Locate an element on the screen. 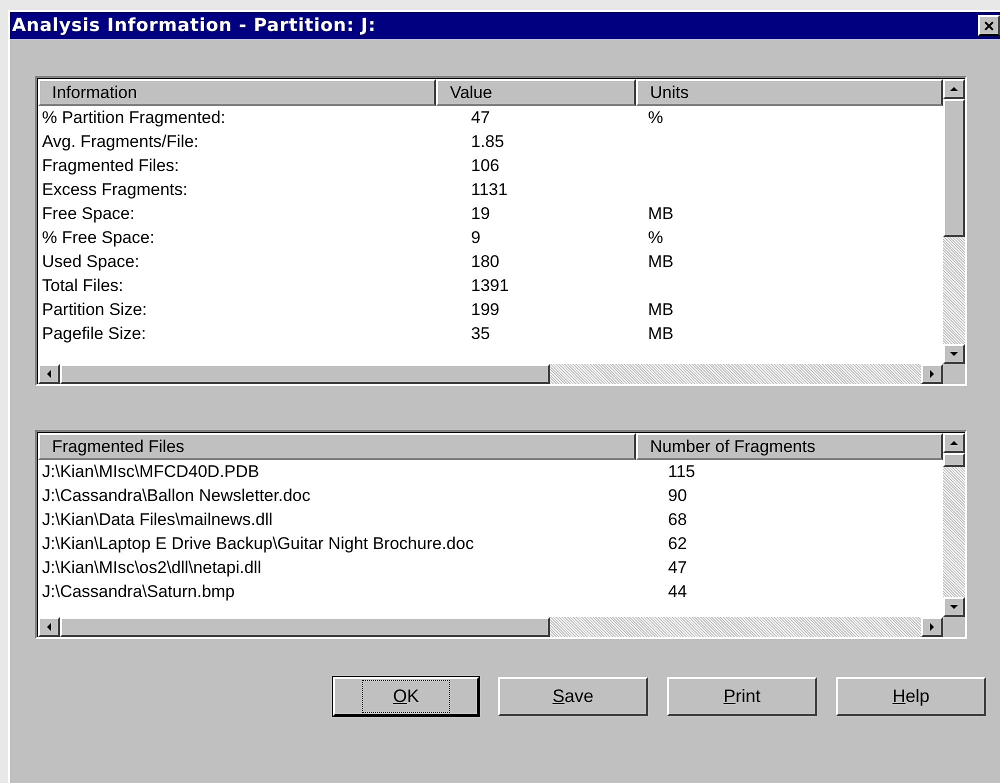  table-cell: Total Files: is located at coordinates (83, 286).